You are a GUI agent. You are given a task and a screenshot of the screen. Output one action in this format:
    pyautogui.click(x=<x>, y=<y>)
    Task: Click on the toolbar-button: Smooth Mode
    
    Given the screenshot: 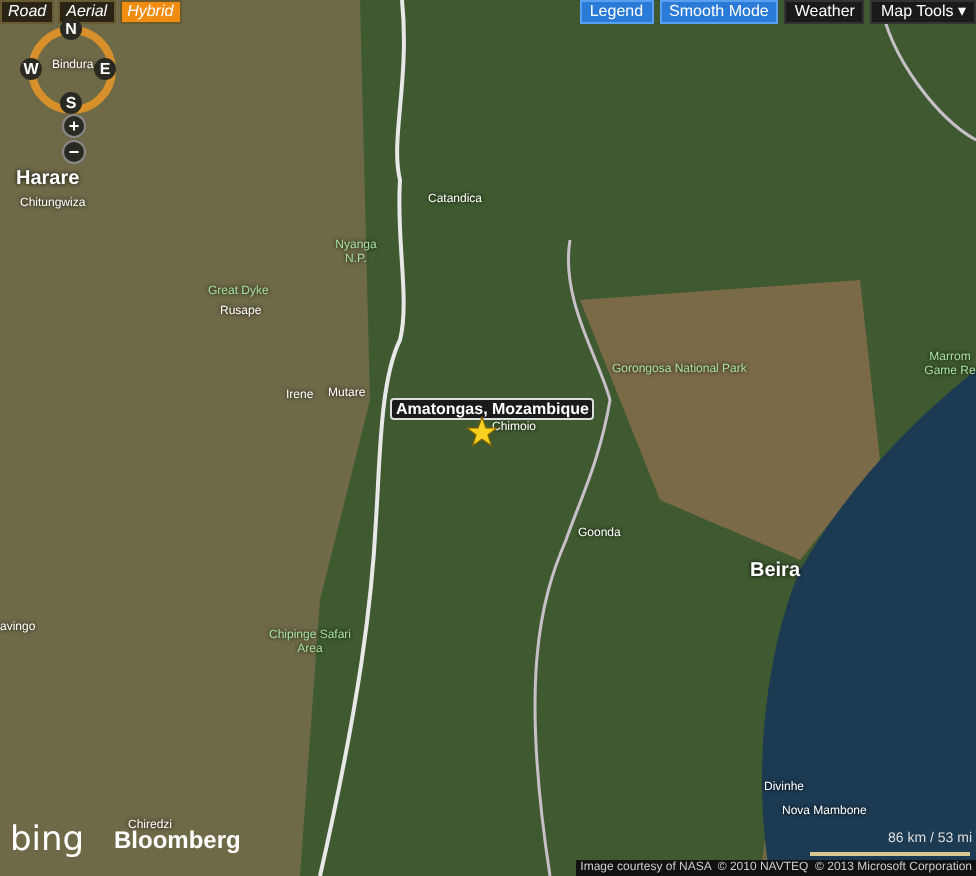 What is the action you would take?
    pyautogui.click(x=719, y=12)
    